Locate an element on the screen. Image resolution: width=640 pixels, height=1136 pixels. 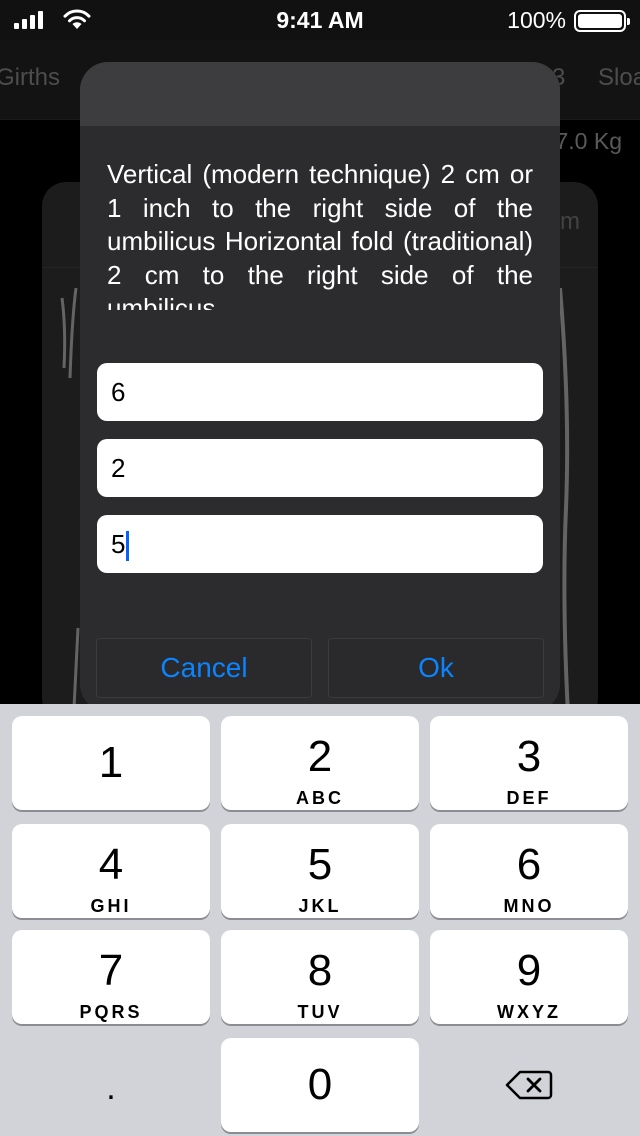
key-9: 9 WXYZ is located at coordinates (529, 977).